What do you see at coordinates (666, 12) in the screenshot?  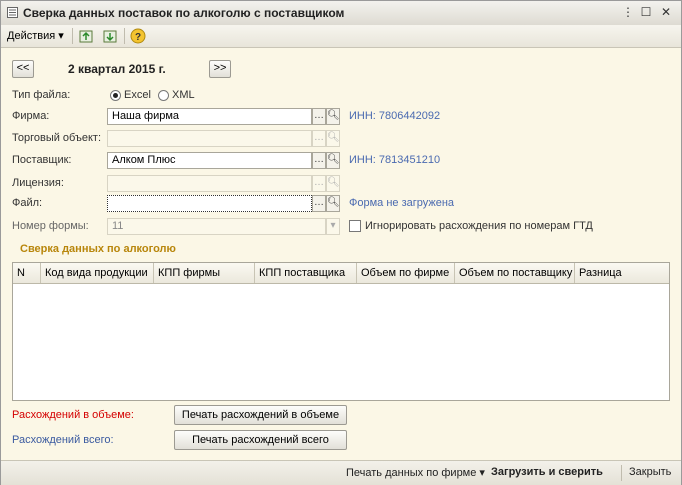 I see `close-icon: ✕` at bounding box center [666, 12].